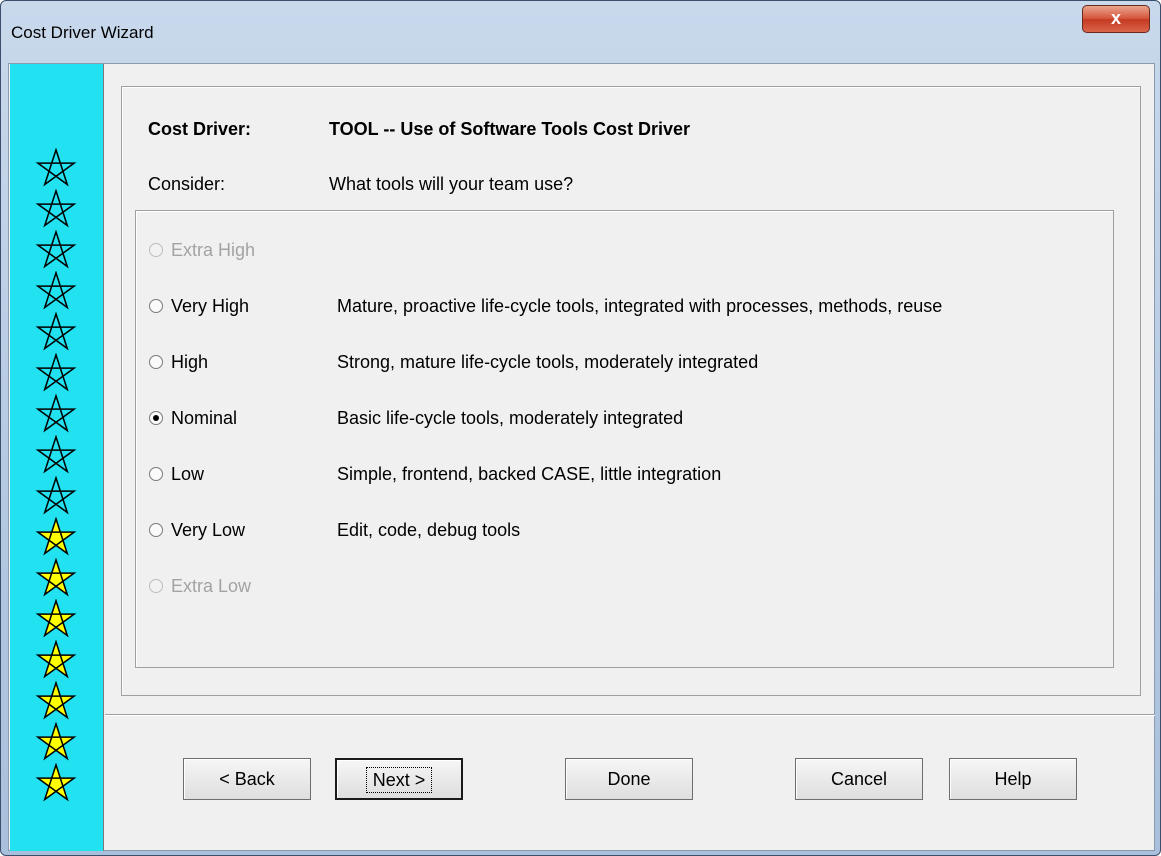 The width and height of the screenshot is (1161, 856). I want to click on window-title: Cost Driver Wizard, so click(82, 32).